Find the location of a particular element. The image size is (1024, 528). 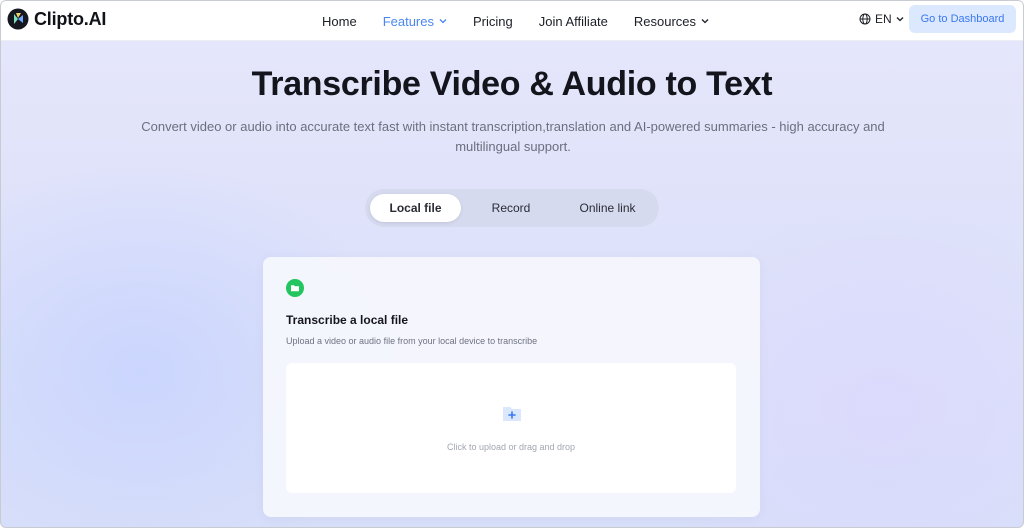

nav-pricing: Pricing is located at coordinates (493, 21).